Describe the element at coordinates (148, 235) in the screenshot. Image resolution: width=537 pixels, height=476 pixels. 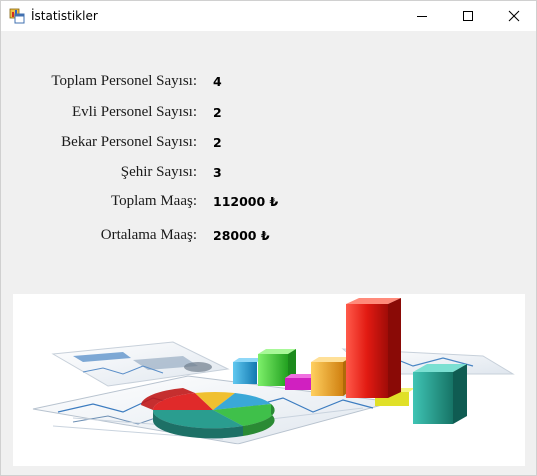
I see `average-salary-label: Ortalama Maaş:` at that location.